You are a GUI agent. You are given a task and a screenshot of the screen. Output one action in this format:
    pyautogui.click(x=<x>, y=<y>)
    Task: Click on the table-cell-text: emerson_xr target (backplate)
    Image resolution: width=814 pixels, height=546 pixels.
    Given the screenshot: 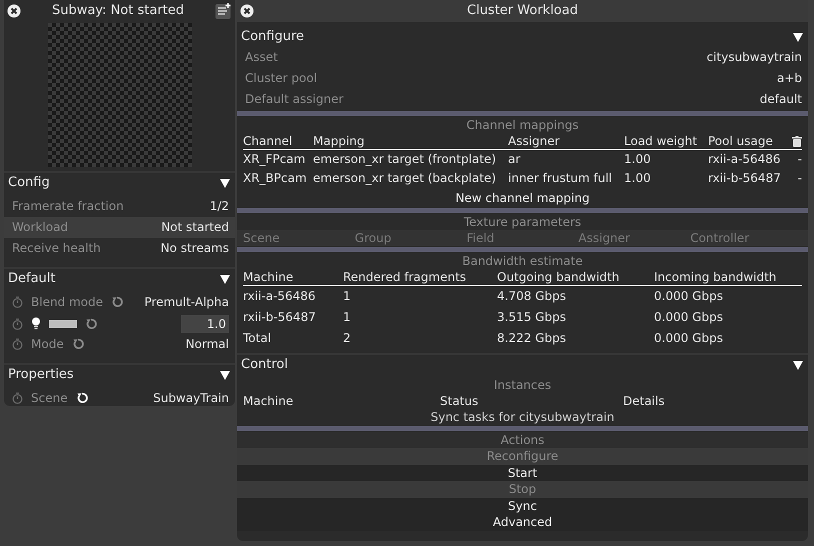 What is the action you would take?
    pyautogui.click(x=405, y=178)
    